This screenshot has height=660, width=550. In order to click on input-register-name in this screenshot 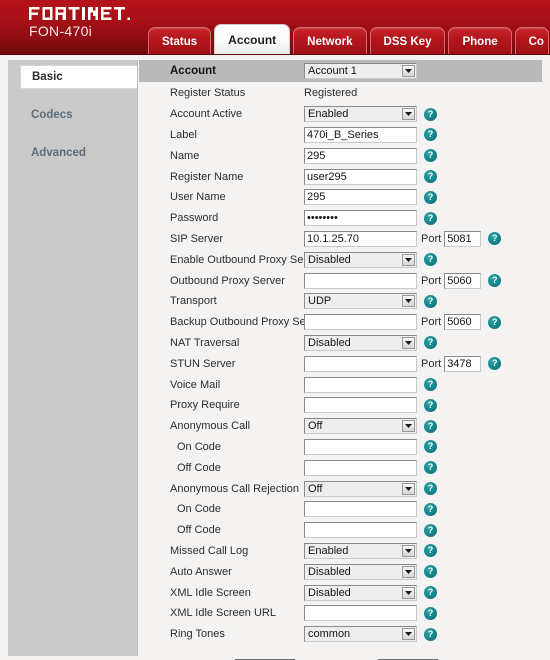, I will do `click(360, 176)`.